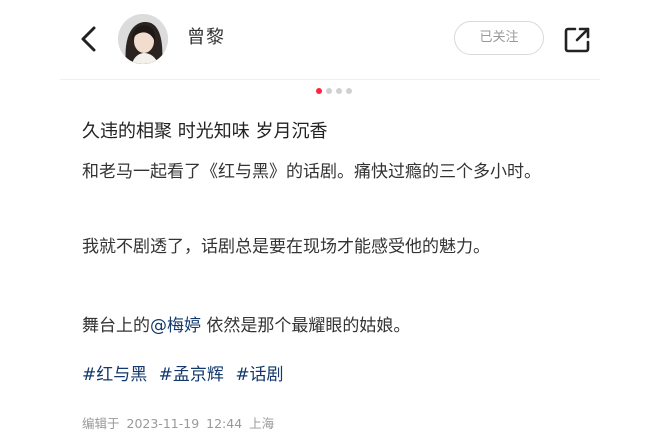 The width and height of the screenshot is (650, 444). What do you see at coordinates (259, 375) in the screenshot?
I see `hashtag-link: #话剧` at bounding box center [259, 375].